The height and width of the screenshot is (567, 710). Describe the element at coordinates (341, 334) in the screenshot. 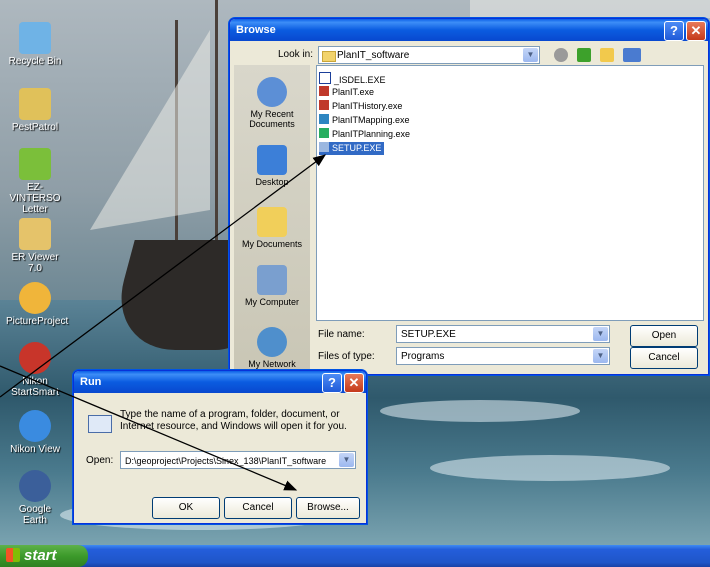

I see `file-name-label: File name:` at that location.